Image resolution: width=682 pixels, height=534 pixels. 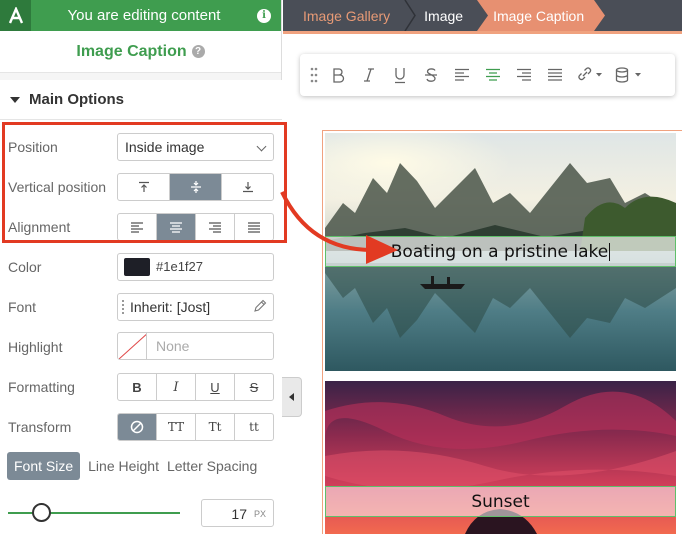 I want to click on italic-icon, so click(x=368, y=75).